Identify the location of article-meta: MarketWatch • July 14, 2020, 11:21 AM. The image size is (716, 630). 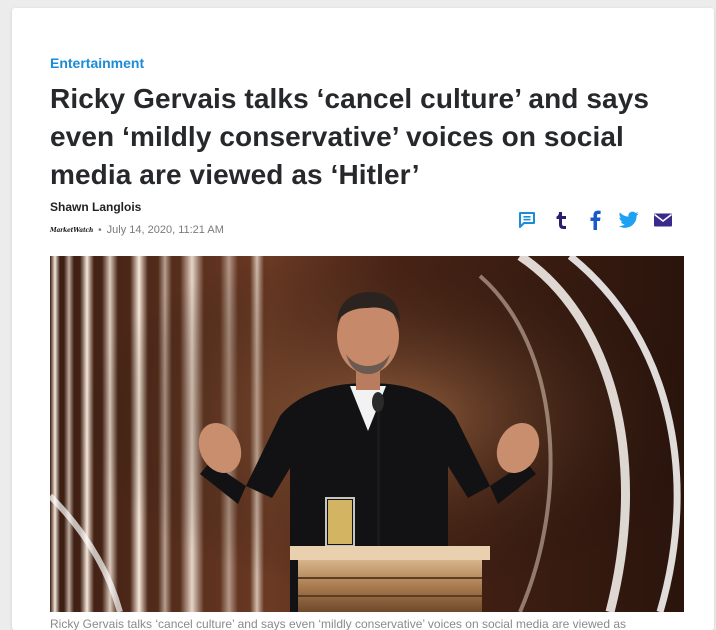
(137, 230).